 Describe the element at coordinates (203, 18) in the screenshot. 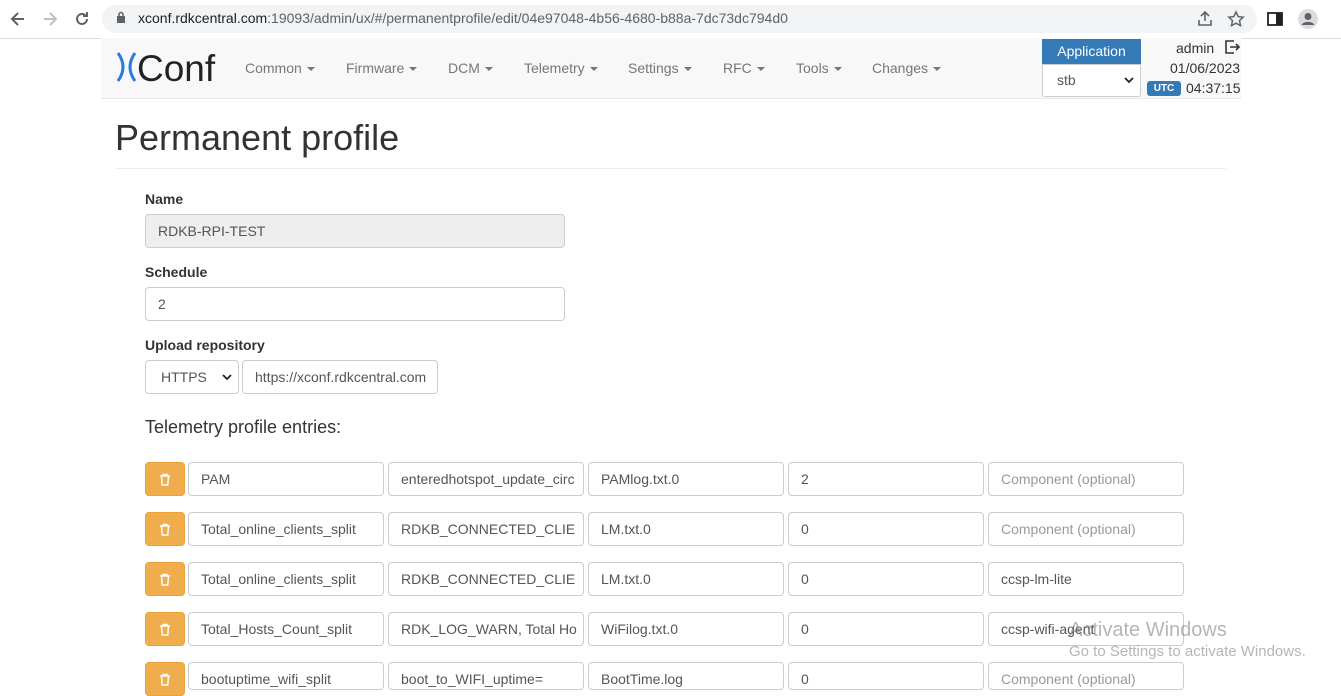

I see `url-host: xconf.rdkcentral.com` at that location.